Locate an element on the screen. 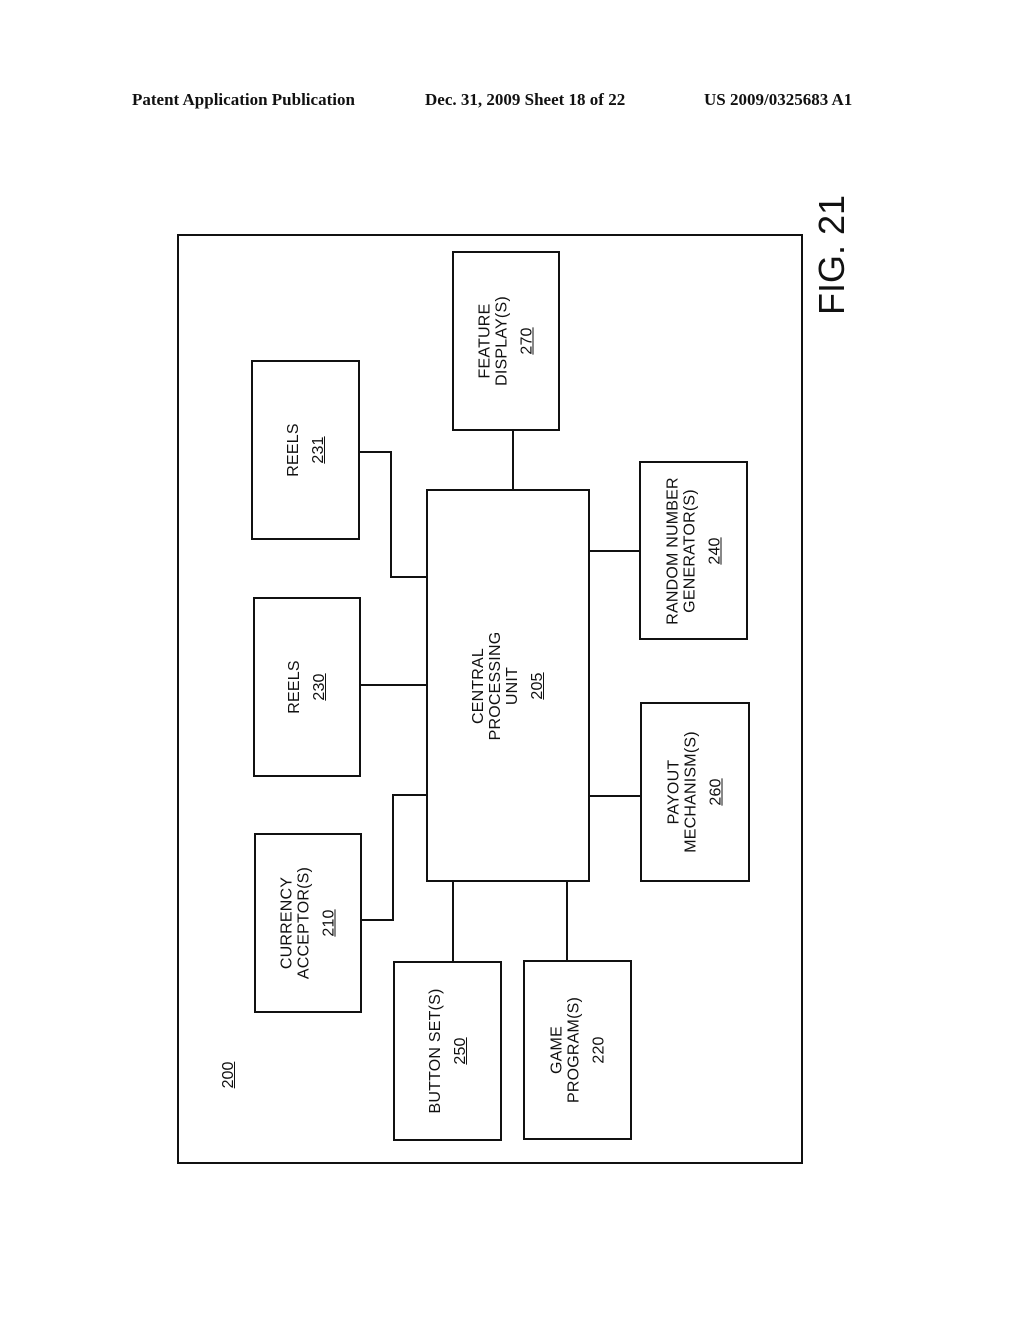 This screenshot has width=1024, height=1320. figure-label-text: FIG. 21 is located at coordinates (831, 255).